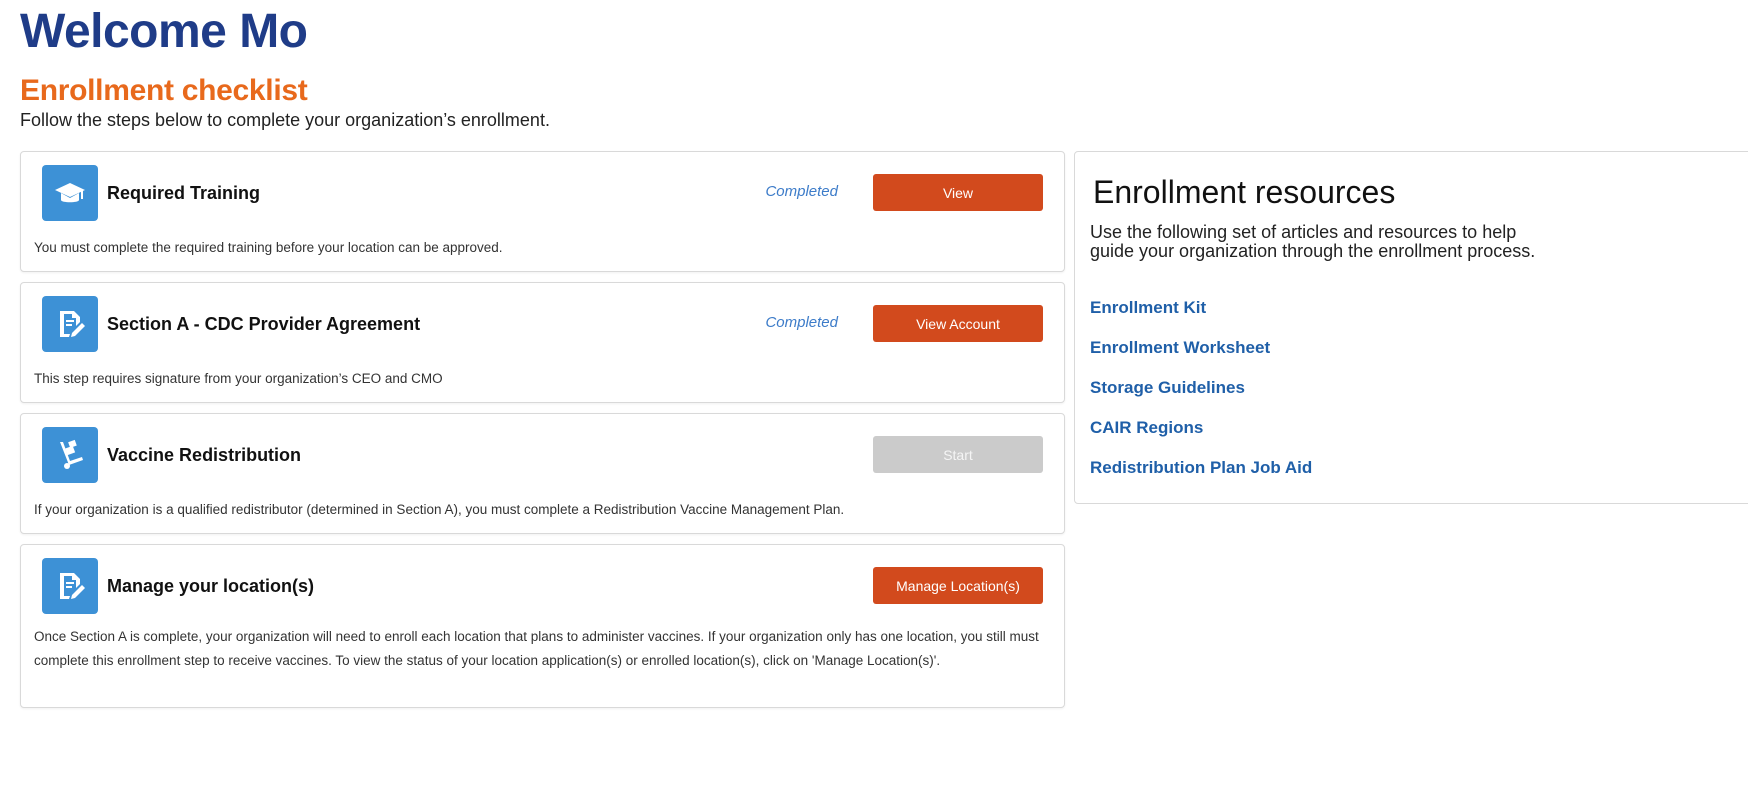 This screenshot has height=804, width=1748. I want to click on step-title: Vaccine Redistribution, so click(204, 455).